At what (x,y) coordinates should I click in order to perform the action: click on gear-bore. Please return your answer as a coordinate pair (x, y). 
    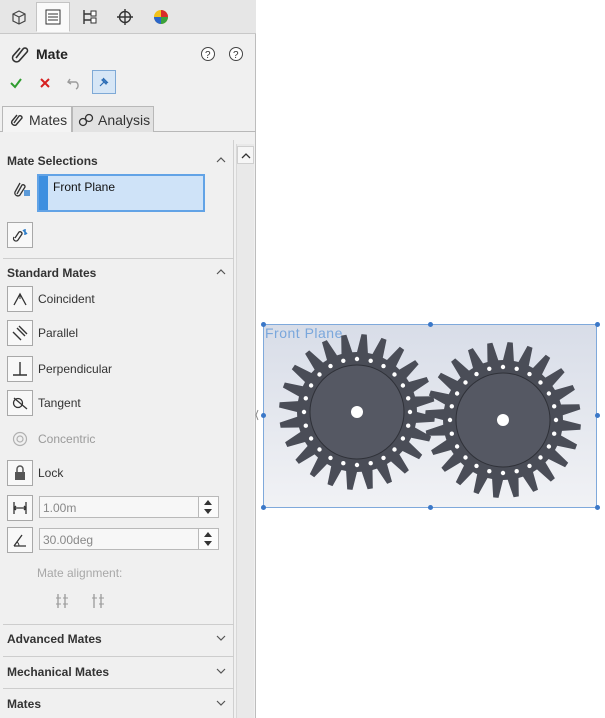
    Looking at the image, I should click on (503, 420).